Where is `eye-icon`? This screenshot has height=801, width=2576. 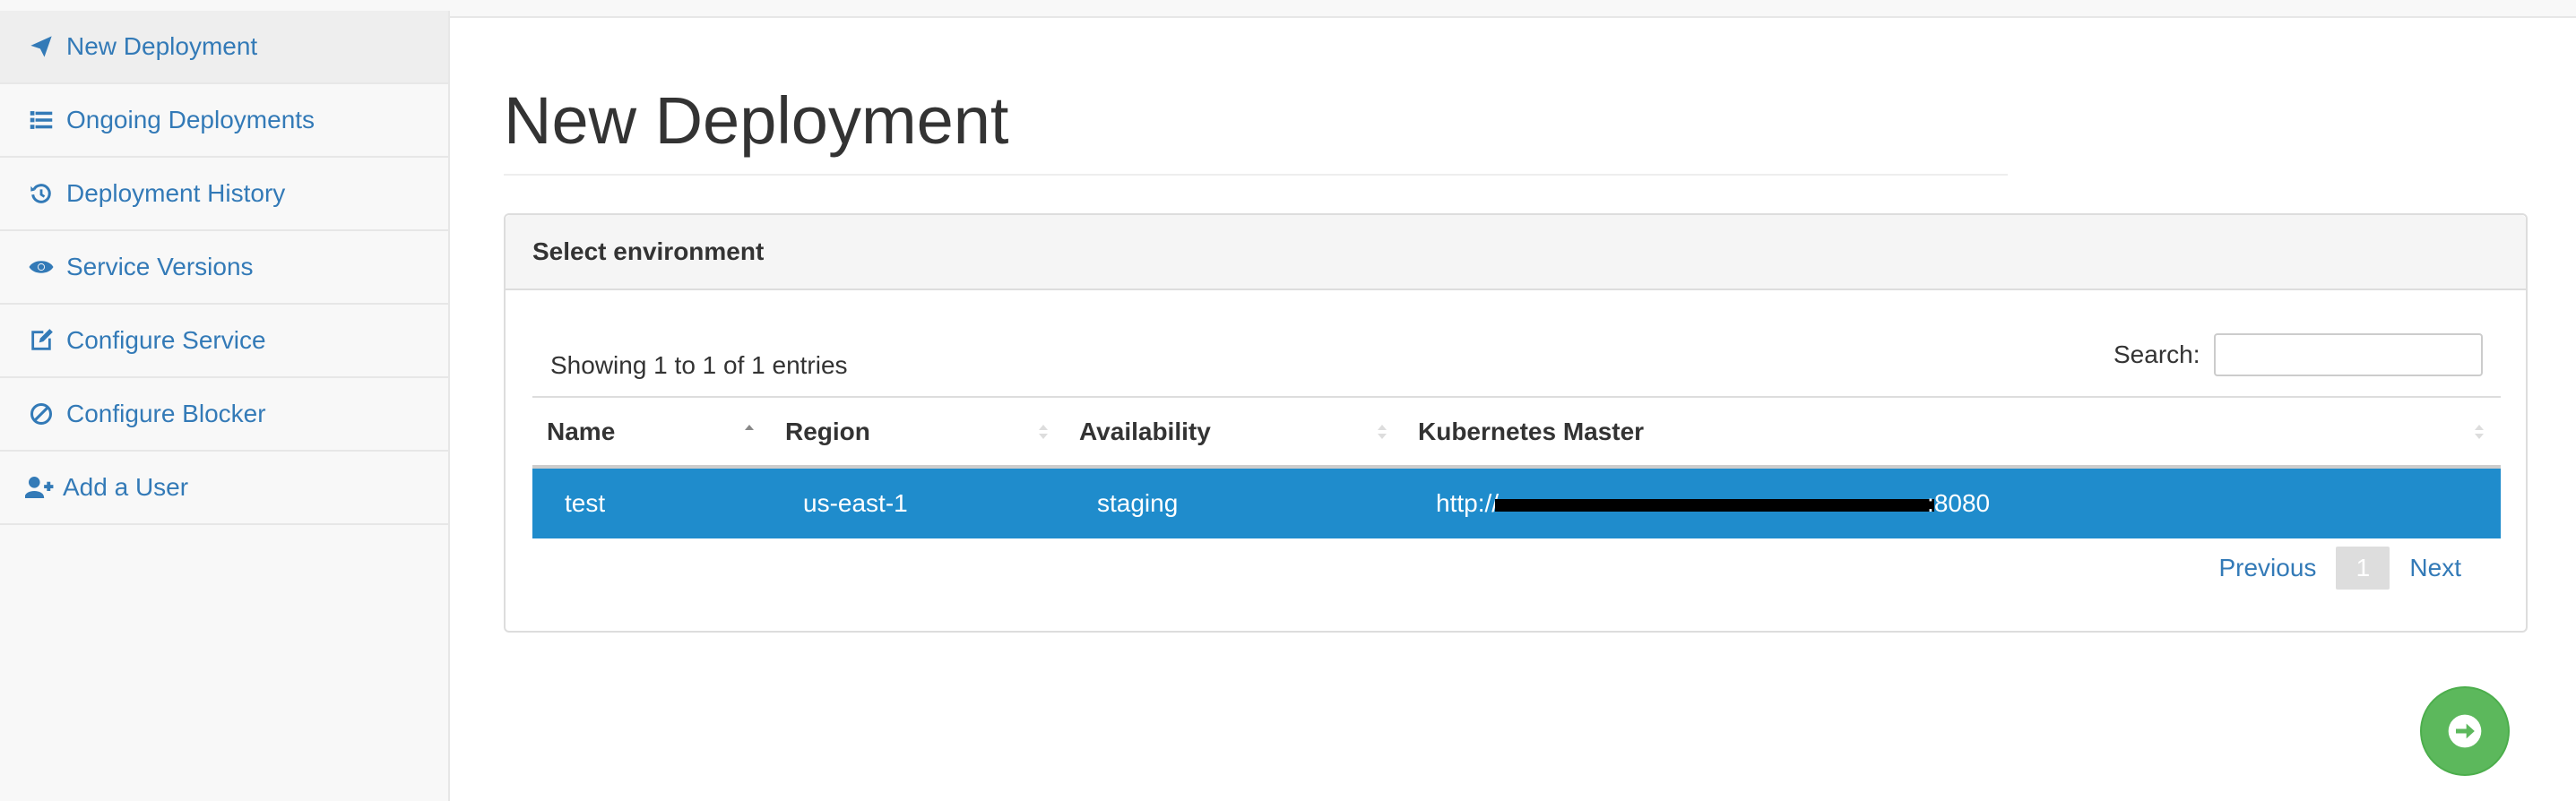 eye-icon is located at coordinates (44, 267).